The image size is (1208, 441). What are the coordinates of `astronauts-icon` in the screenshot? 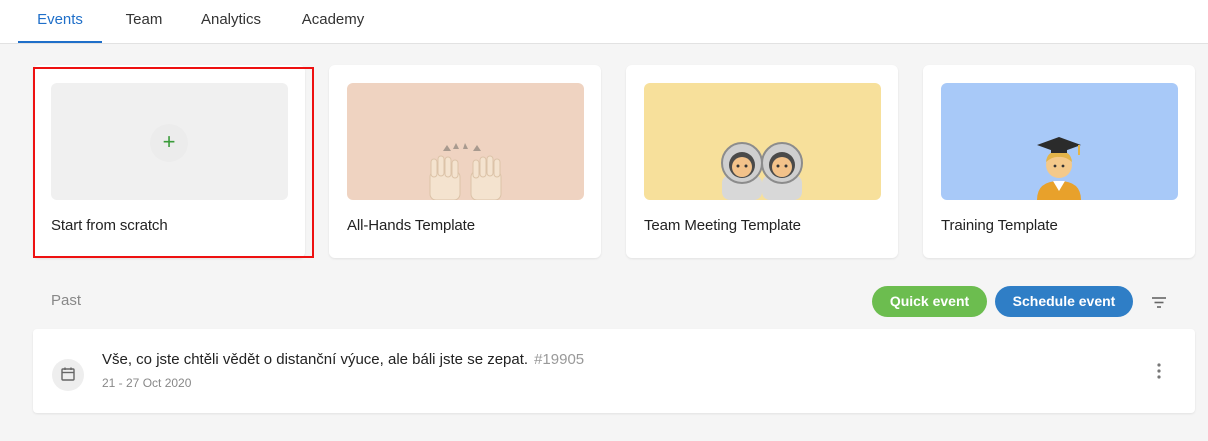 It's located at (762, 171).